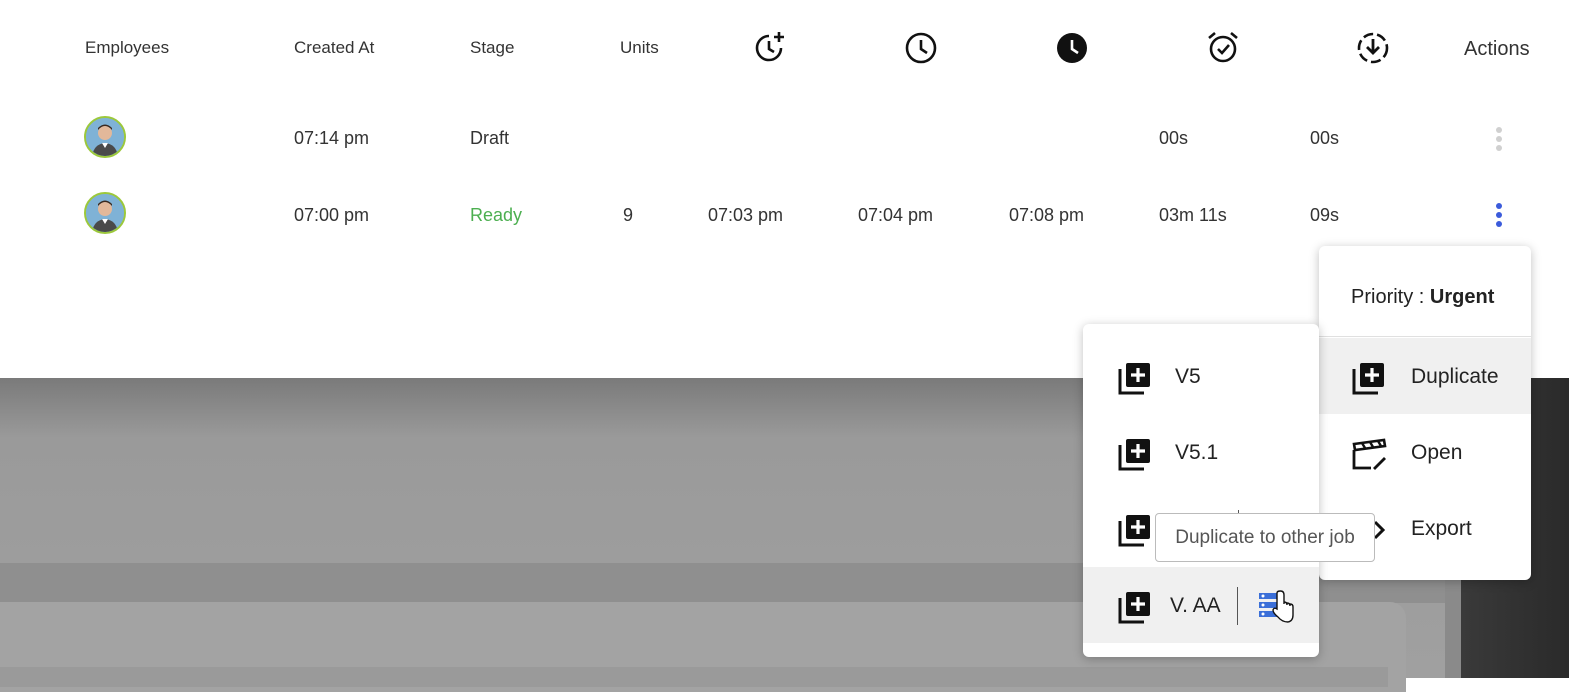 This screenshot has width=1569, height=692. I want to click on cell-duration-2: 09s, so click(1325, 215).